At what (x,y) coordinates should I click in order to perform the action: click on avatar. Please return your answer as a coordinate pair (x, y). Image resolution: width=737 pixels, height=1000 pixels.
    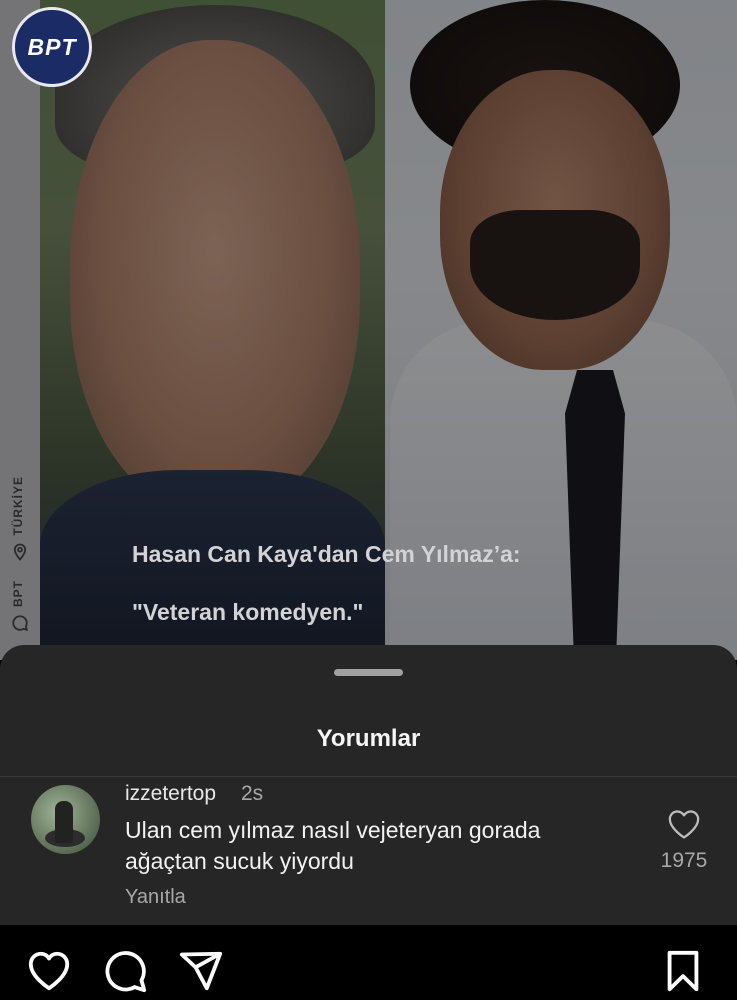
    Looking at the image, I should click on (65, 819).